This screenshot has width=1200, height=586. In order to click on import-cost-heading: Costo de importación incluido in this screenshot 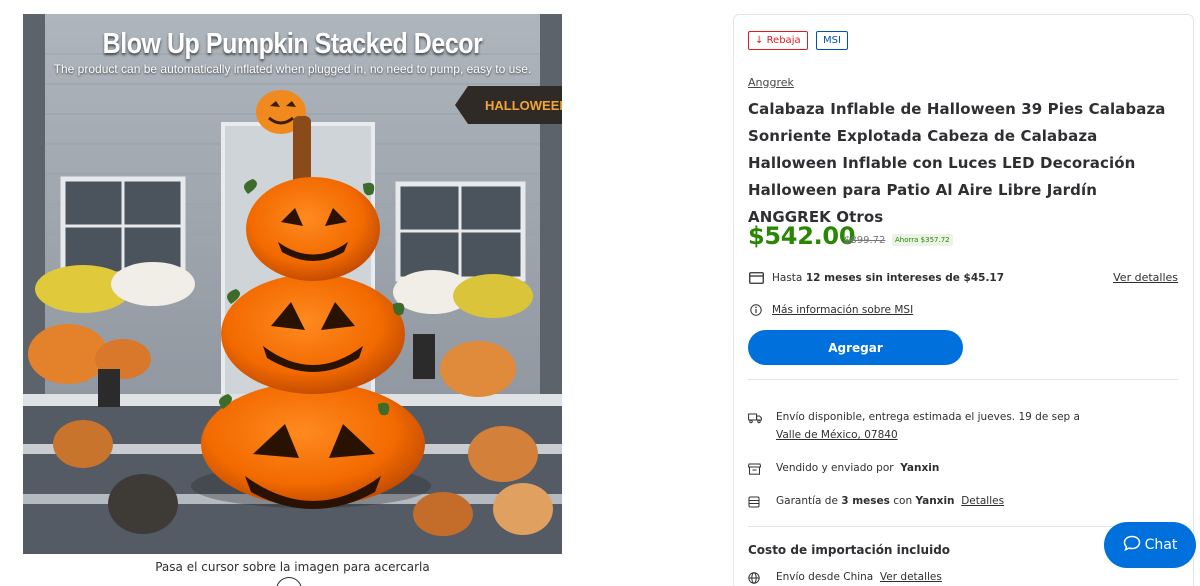, I will do `click(849, 550)`.